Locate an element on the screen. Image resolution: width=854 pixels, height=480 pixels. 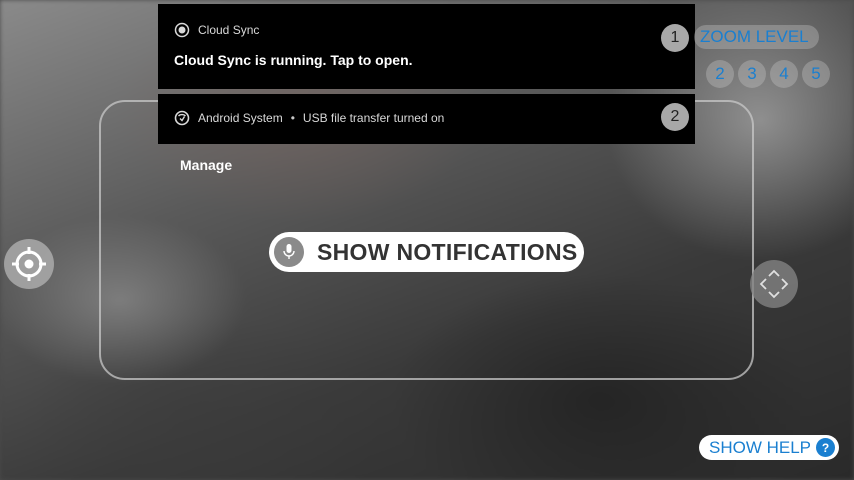
crosshair-button is located at coordinates (29, 264).